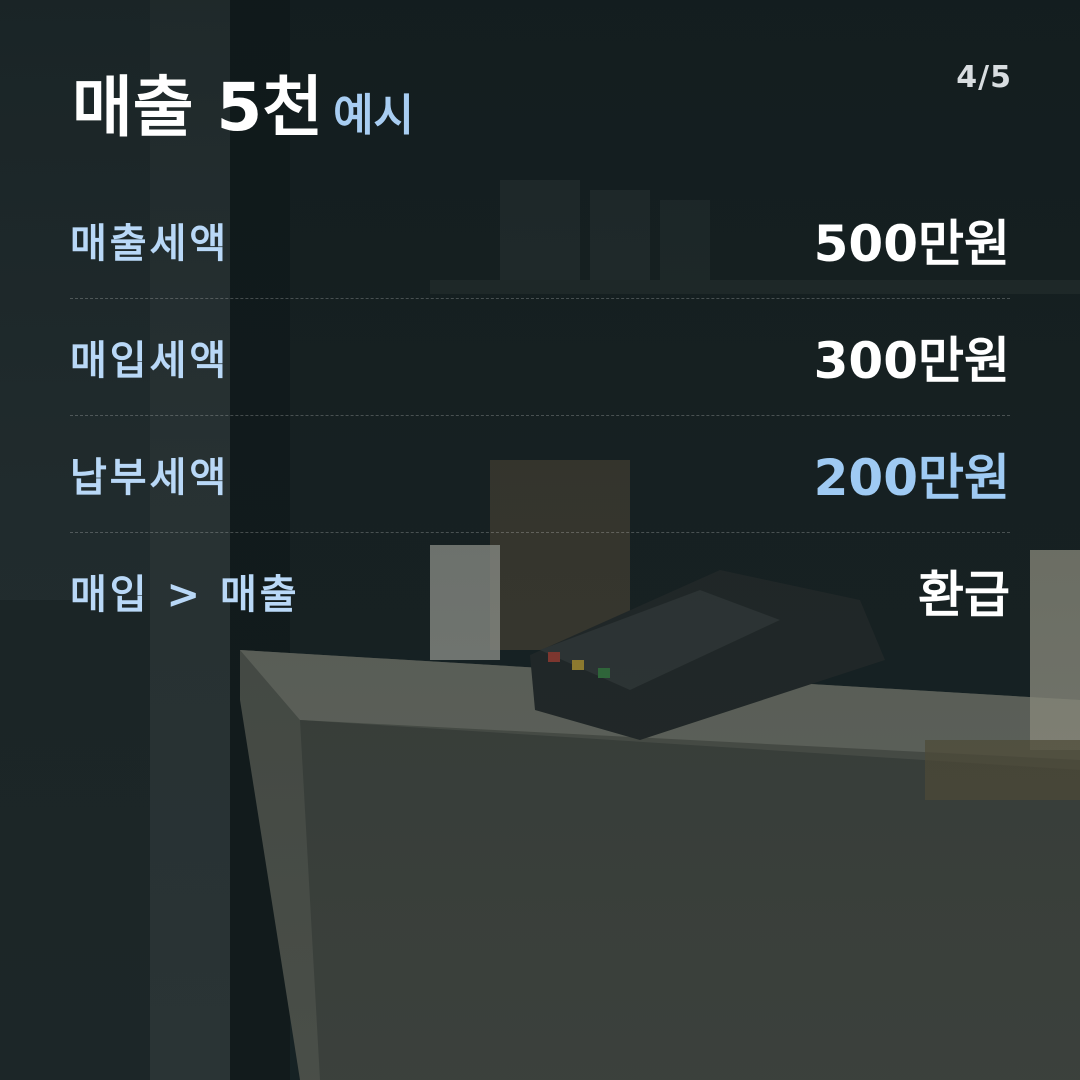  I want to click on row-value: 500만원, so click(911, 244).